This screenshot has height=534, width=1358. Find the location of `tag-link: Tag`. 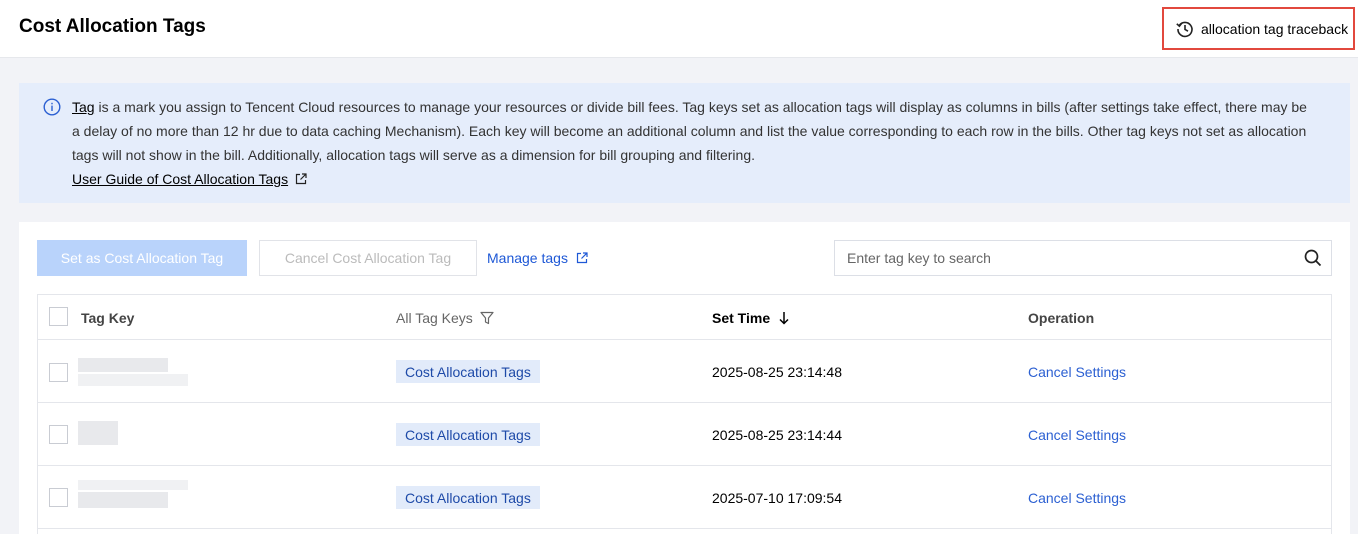

tag-link: Tag is located at coordinates (83, 107).